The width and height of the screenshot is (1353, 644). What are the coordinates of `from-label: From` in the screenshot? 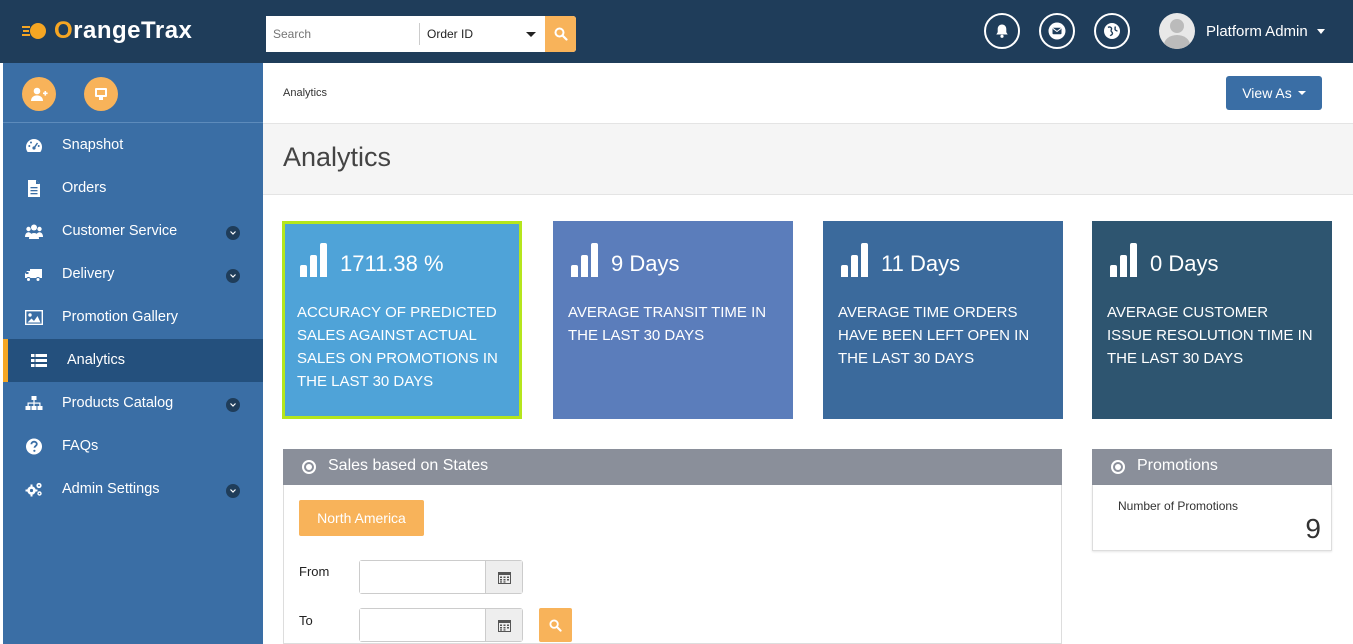 It's located at (314, 571).